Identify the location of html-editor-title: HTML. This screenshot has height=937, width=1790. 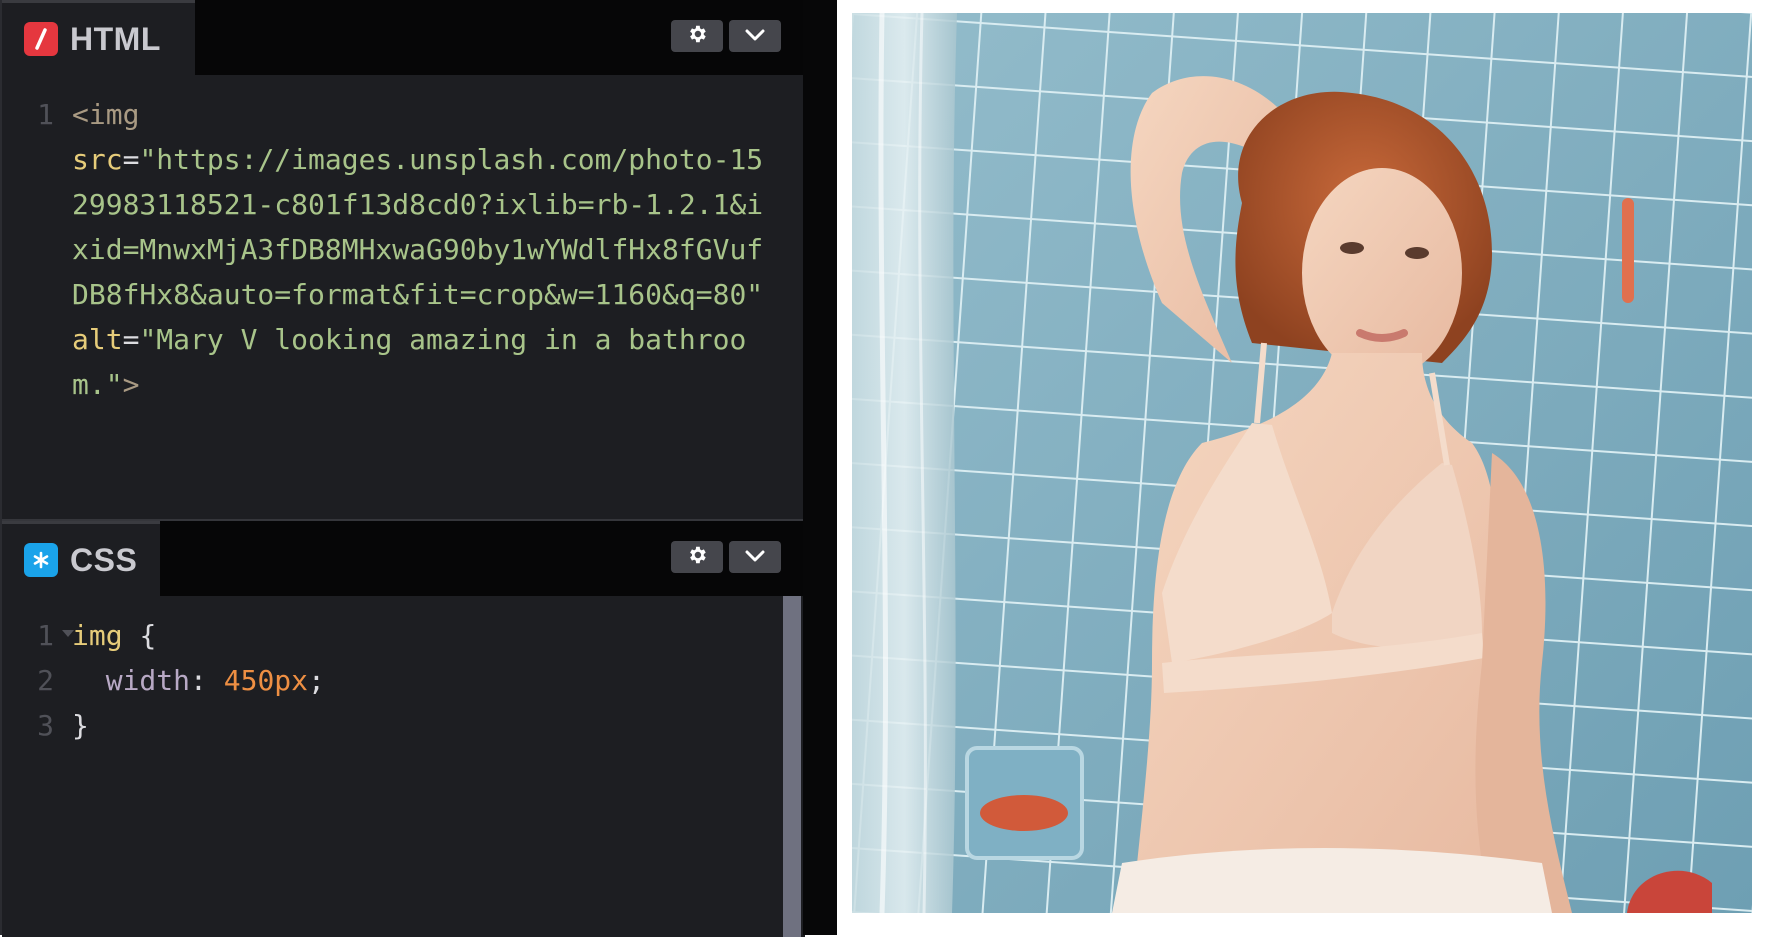
(115, 38).